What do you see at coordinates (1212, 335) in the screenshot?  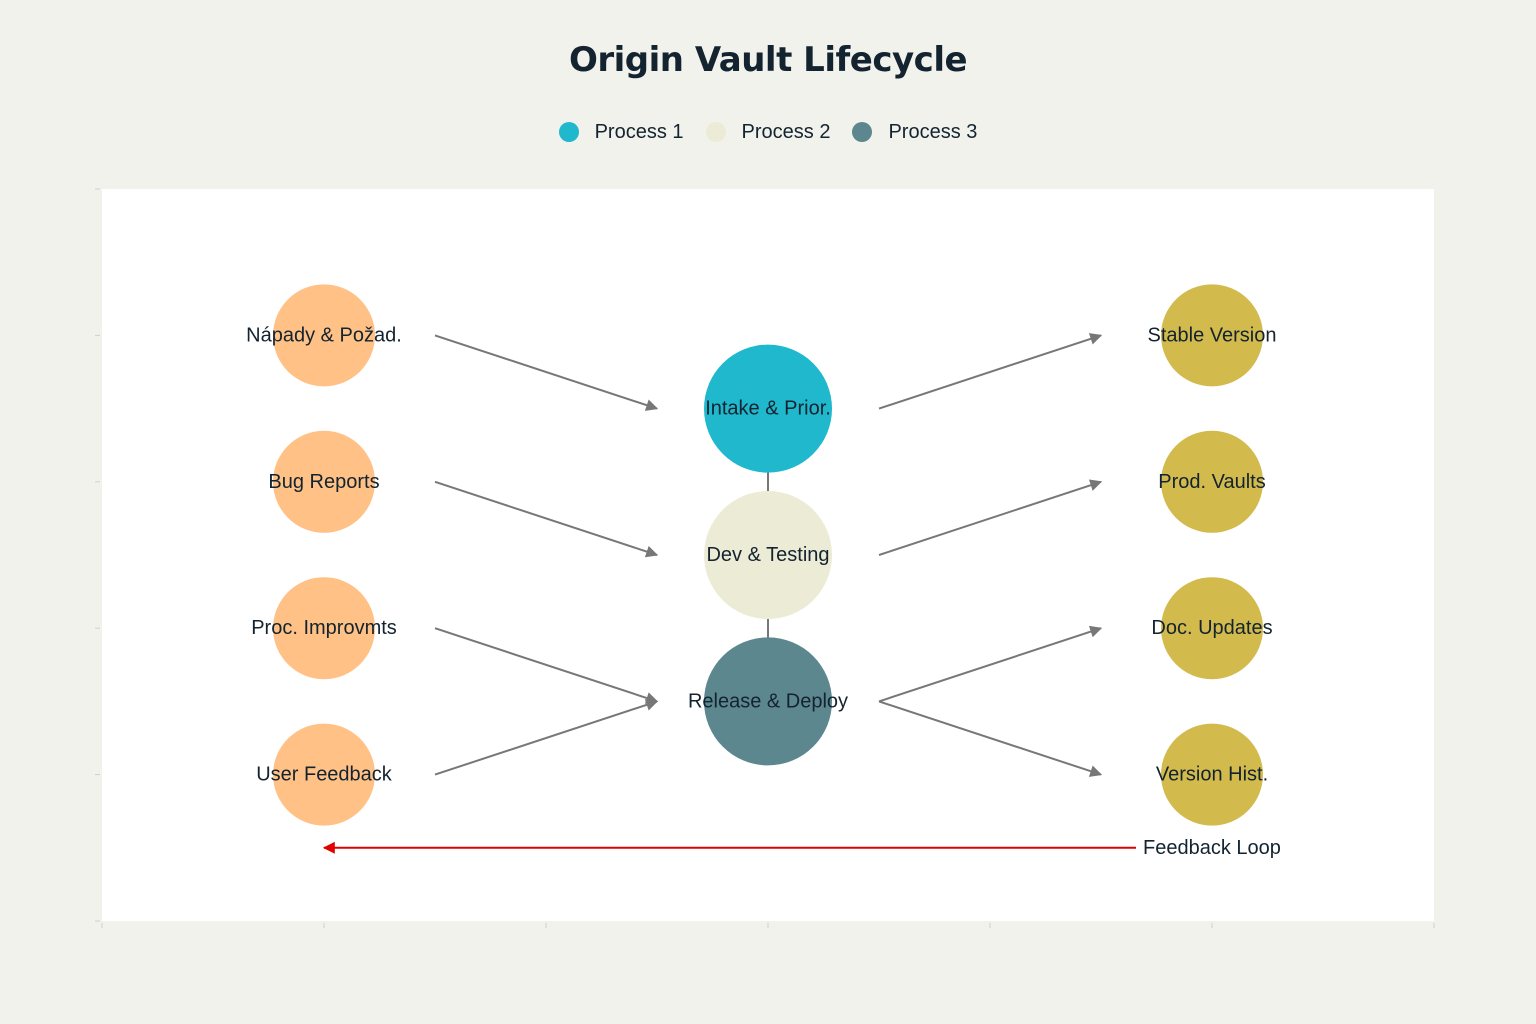 I see `node-label-stable-version: Stable Version` at bounding box center [1212, 335].